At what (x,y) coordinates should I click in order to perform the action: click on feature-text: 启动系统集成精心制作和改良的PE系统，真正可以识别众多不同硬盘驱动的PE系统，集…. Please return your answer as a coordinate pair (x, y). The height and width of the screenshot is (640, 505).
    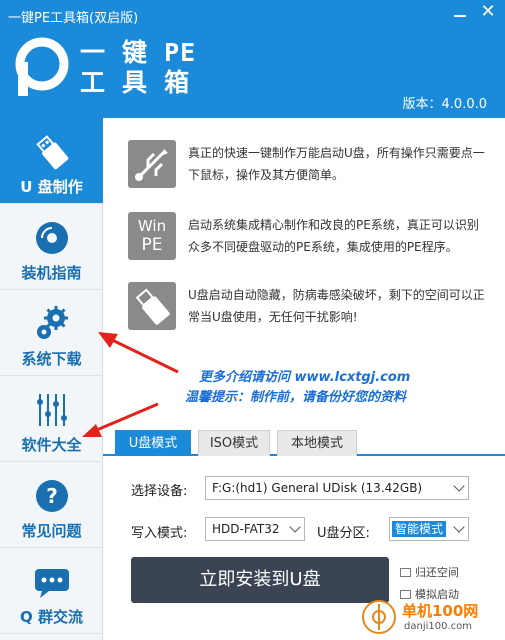
    Looking at the image, I should click on (333, 236).